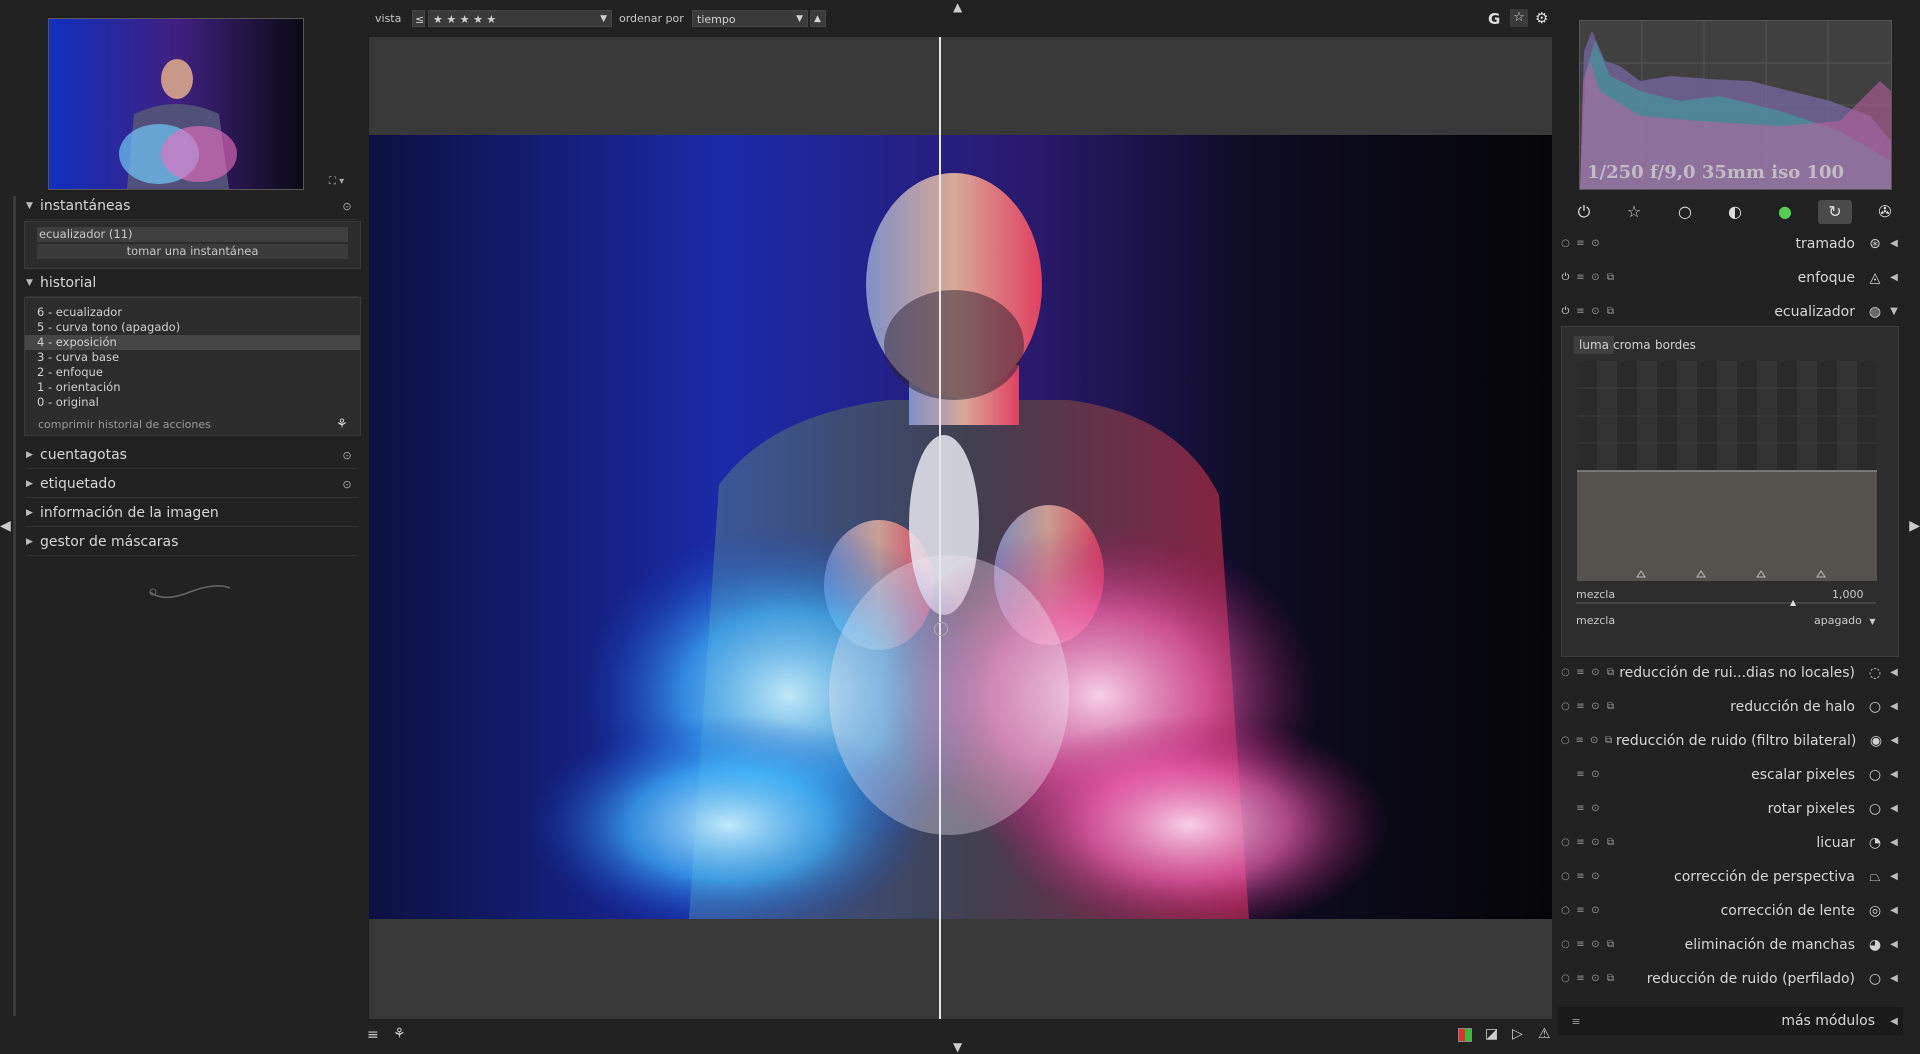 The height and width of the screenshot is (1054, 1920). I want to click on navigation-thumbnail, so click(176, 104).